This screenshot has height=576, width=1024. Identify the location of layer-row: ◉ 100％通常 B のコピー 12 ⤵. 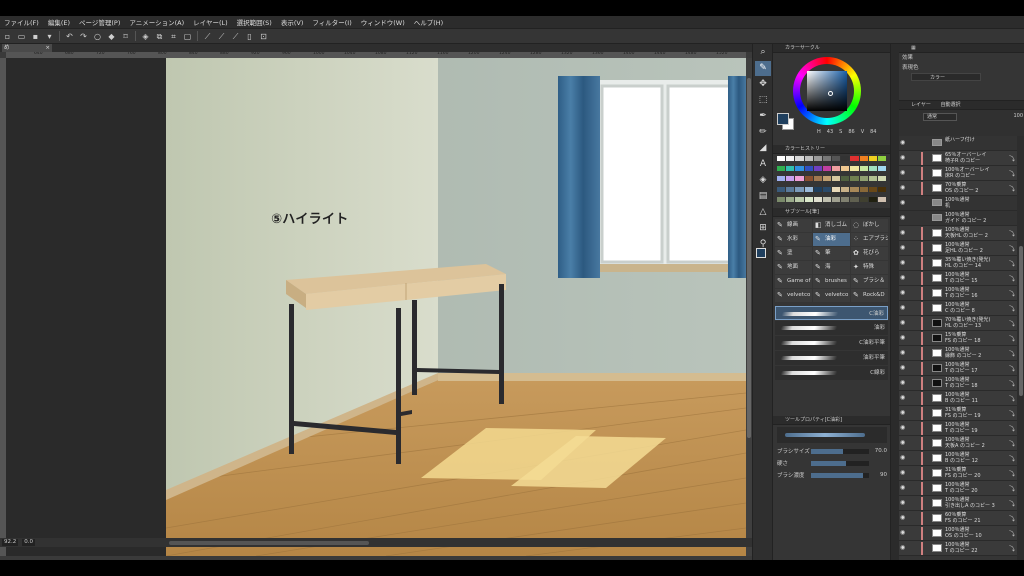
(958, 458).